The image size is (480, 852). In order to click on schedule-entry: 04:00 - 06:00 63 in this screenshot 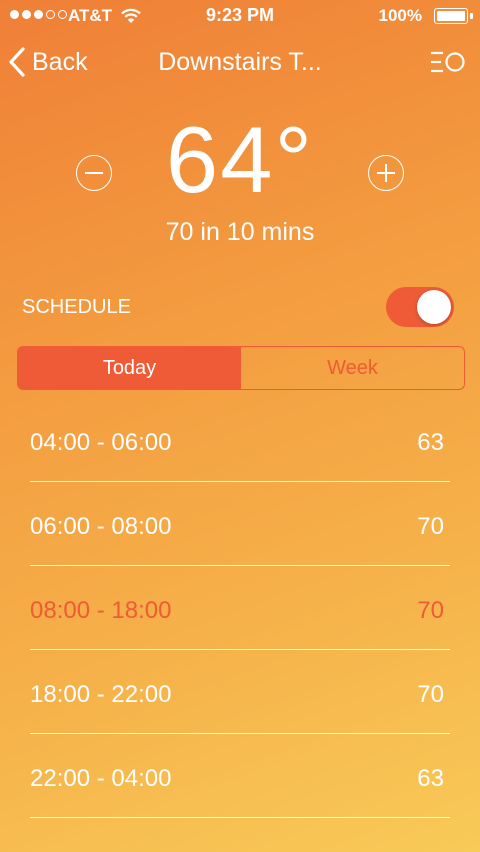, I will do `click(240, 440)`.